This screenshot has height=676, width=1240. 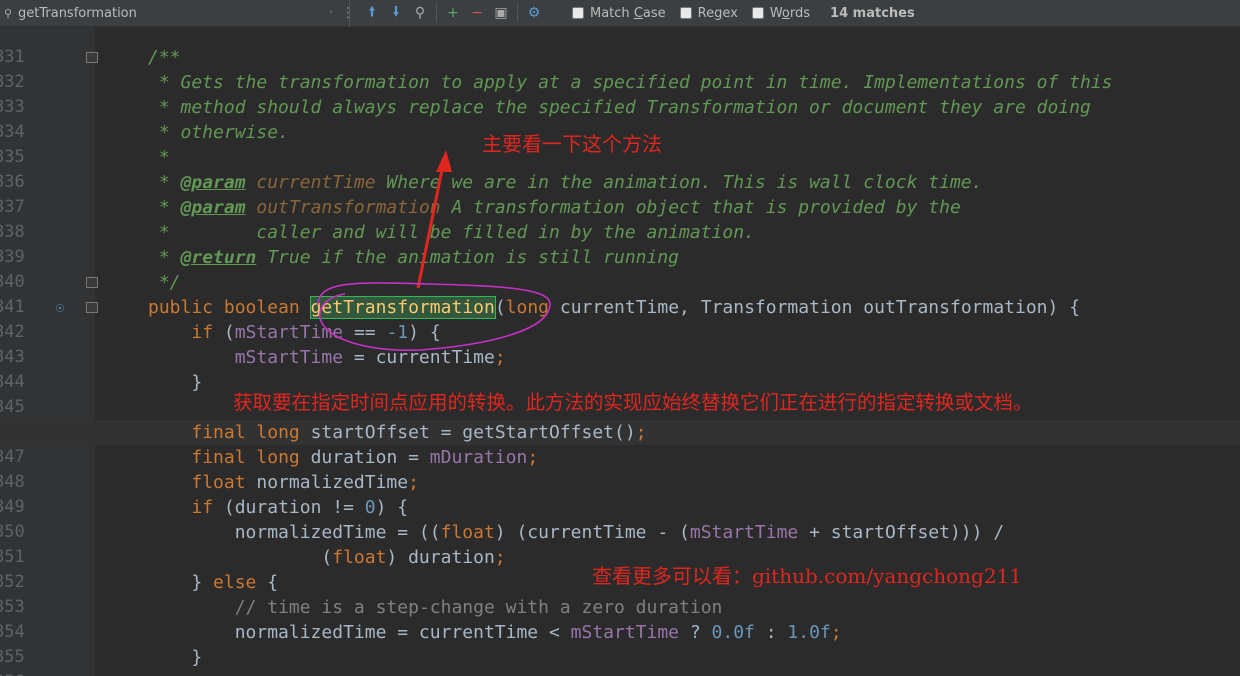 I want to click on code-text: * otherwise., so click(x=218, y=132).